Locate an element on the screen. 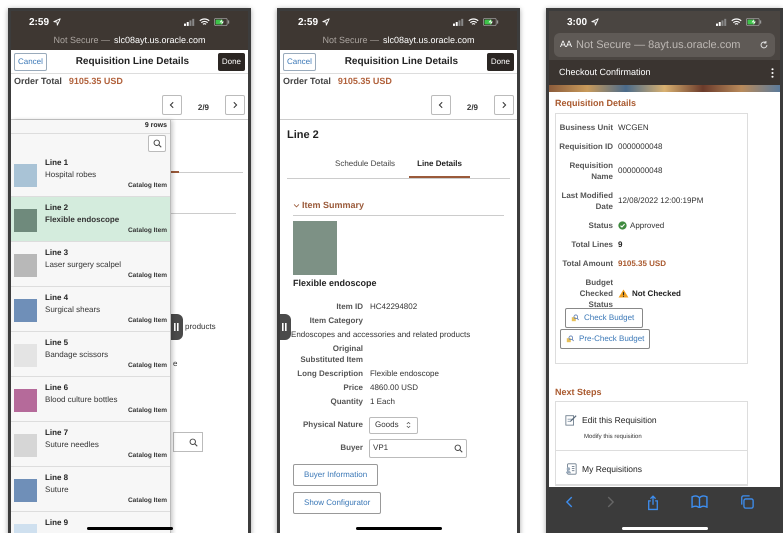  order-total-label: Order Total is located at coordinates (38, 81).